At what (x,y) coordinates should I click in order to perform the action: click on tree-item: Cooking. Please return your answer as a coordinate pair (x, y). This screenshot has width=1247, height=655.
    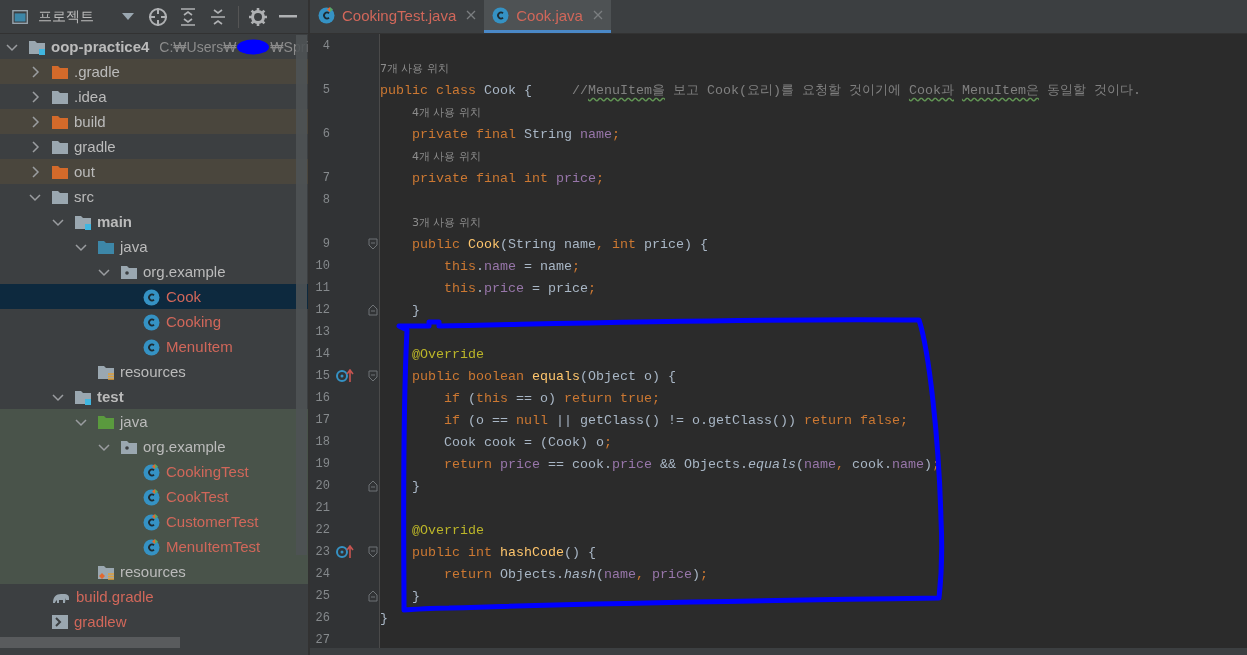
    Looking at the image, I should click on (154, 321).